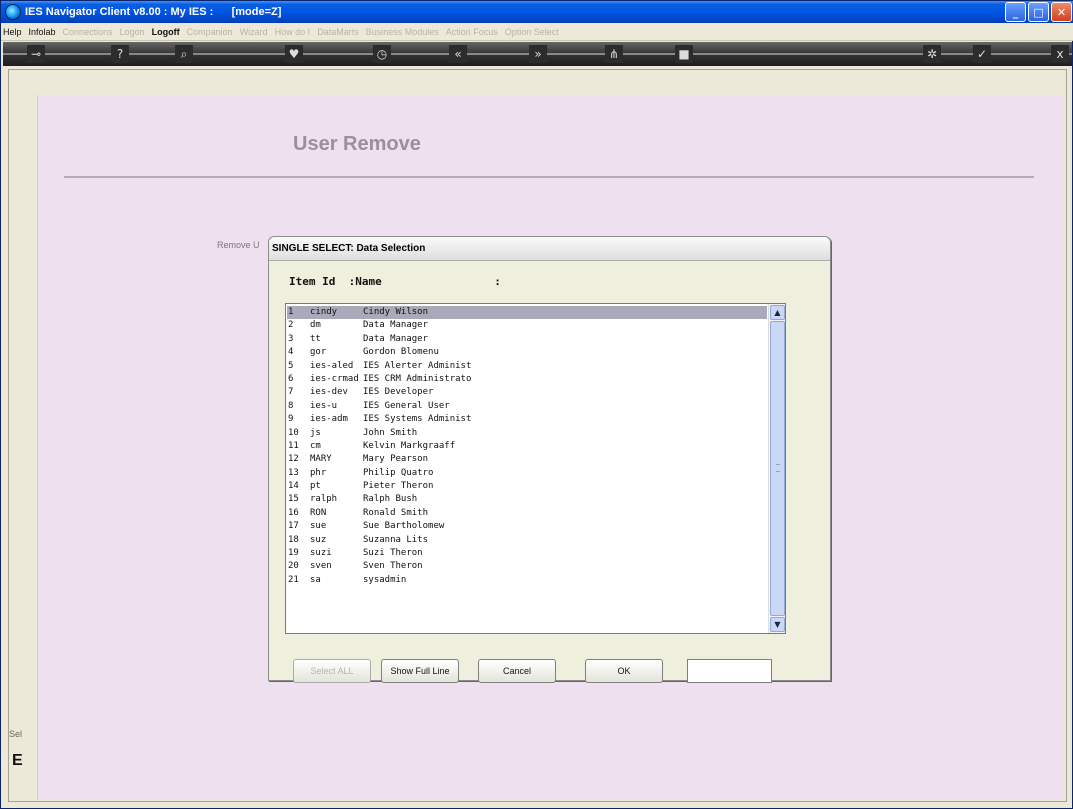  I want to click on list-item-name: Philip Quatro, so click(398, 472).